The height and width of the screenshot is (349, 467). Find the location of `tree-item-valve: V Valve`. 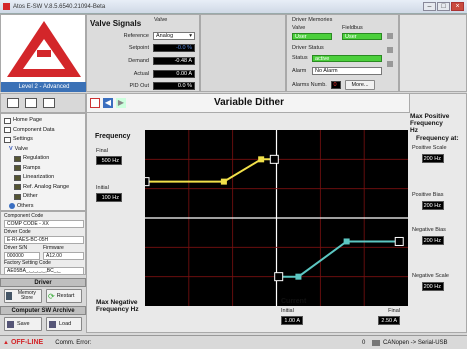

tree-item-valve: V Valve is located at coordinates (43, 150).